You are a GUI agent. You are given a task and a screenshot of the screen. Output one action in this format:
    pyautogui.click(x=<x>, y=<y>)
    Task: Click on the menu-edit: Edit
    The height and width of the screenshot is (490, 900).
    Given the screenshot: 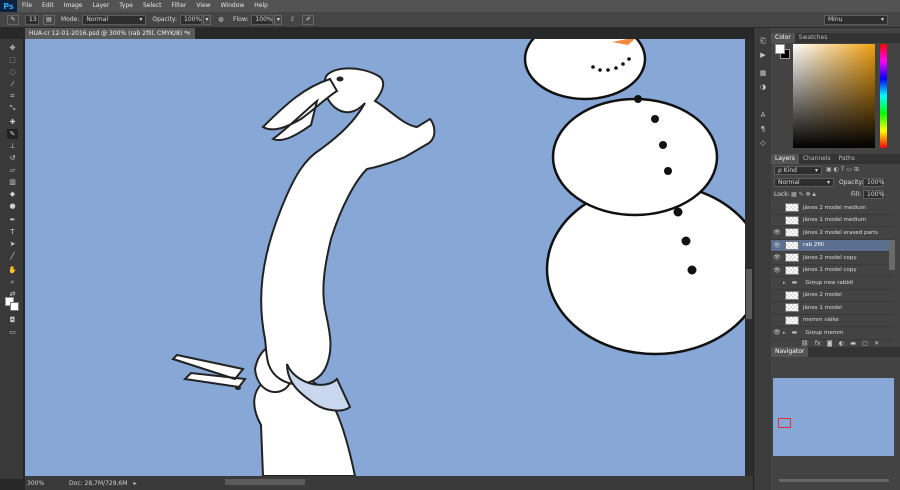 What is the action you would take?
    pyautogui.click(x=48, y=6)
    